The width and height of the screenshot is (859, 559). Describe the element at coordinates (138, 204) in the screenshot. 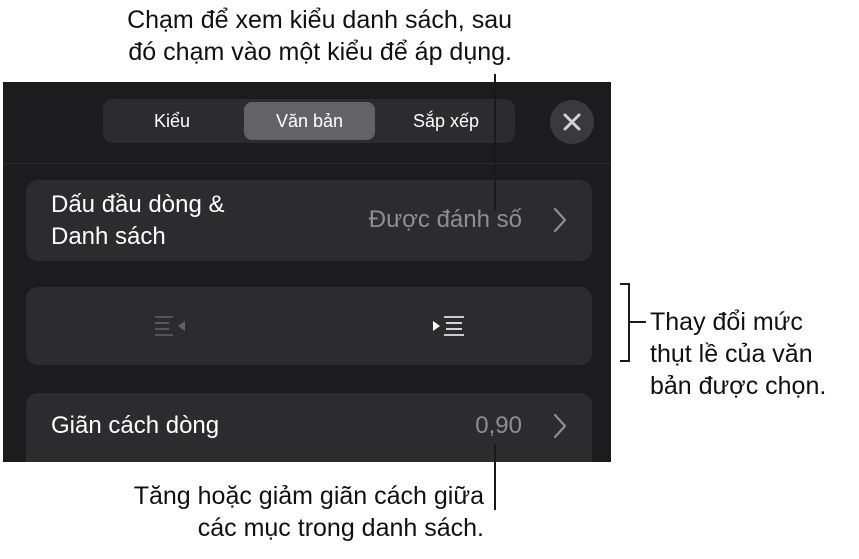

I see `bullets-lists-label-line: Dấu đầu dòng &` at that location.